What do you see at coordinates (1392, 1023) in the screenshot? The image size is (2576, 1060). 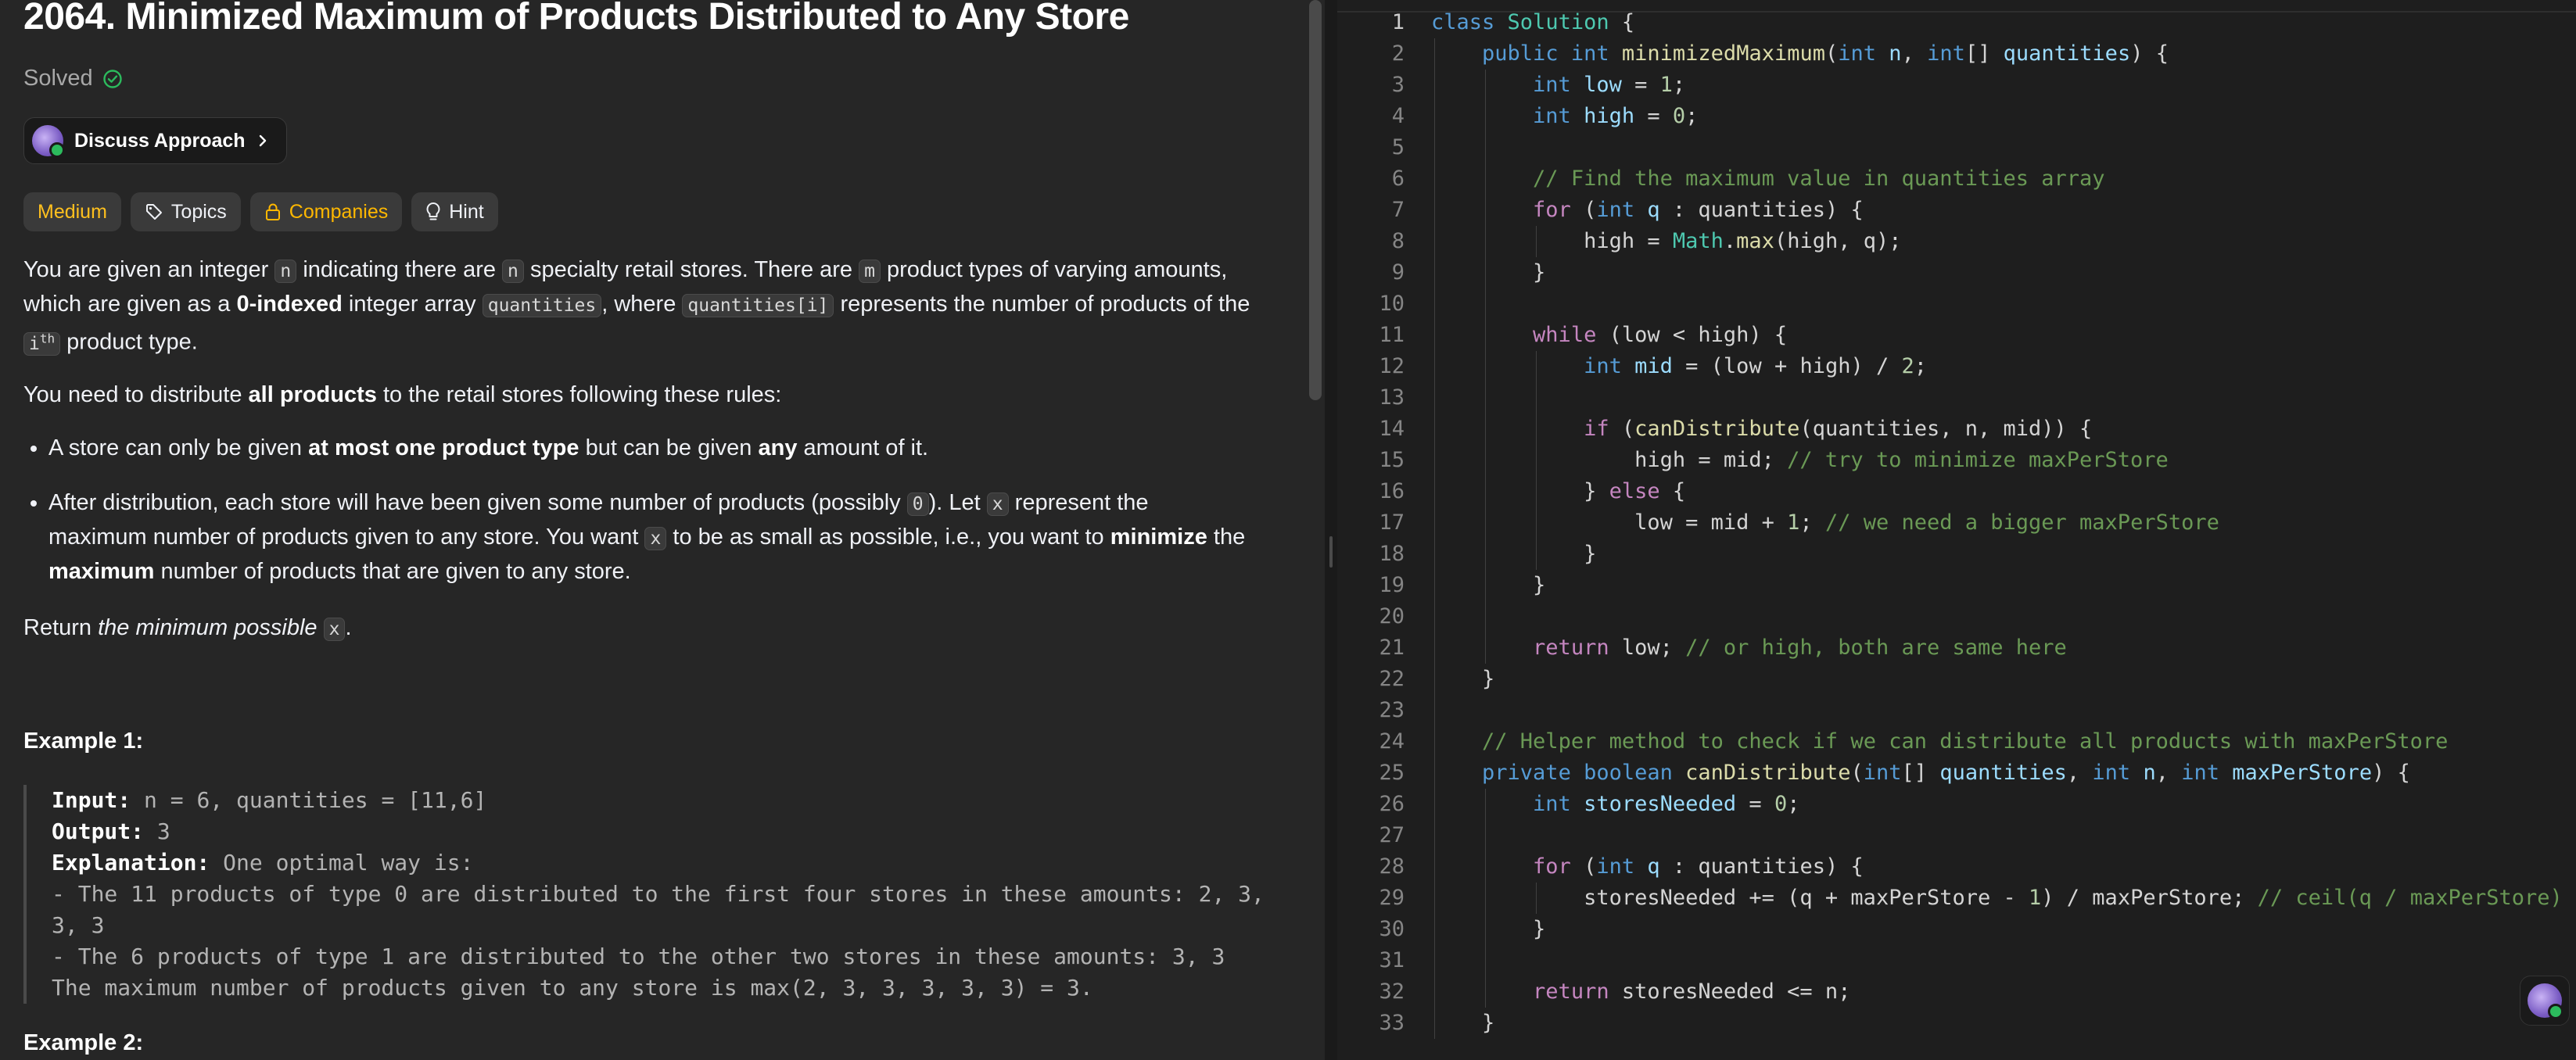 I see `line-number: 33` at bounding box center [1392, 1023].